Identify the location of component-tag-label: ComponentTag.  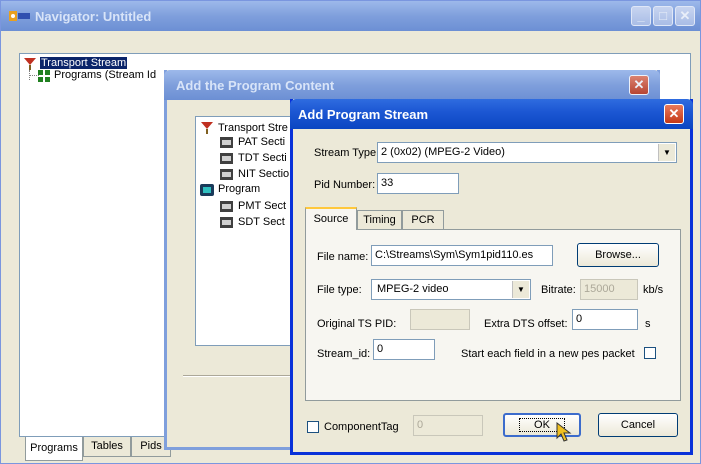
(361, 427).